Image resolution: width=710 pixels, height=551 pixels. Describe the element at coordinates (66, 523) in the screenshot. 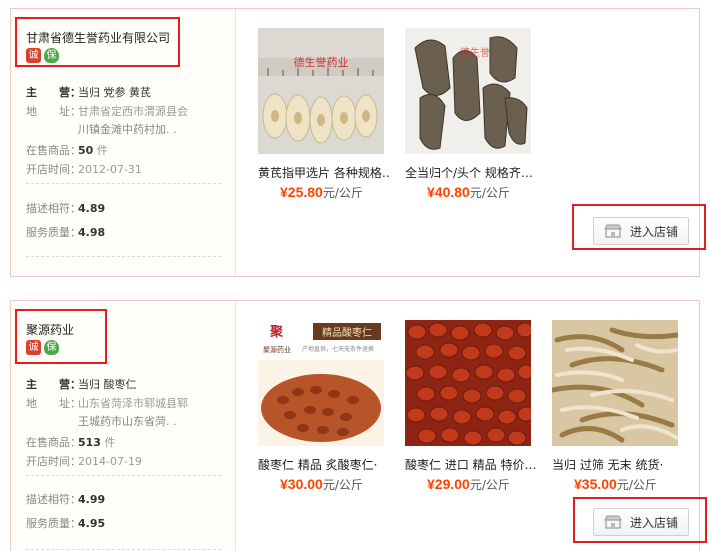

I see `service-score: 服务质量：4.95` at that location.